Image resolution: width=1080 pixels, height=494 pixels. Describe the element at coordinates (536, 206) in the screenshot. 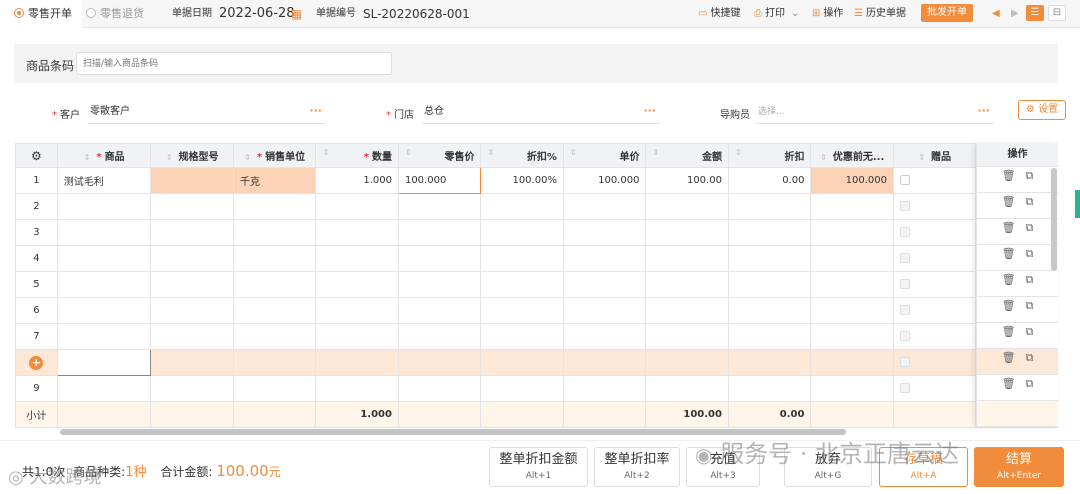

I see `table-row: 2` at that location.